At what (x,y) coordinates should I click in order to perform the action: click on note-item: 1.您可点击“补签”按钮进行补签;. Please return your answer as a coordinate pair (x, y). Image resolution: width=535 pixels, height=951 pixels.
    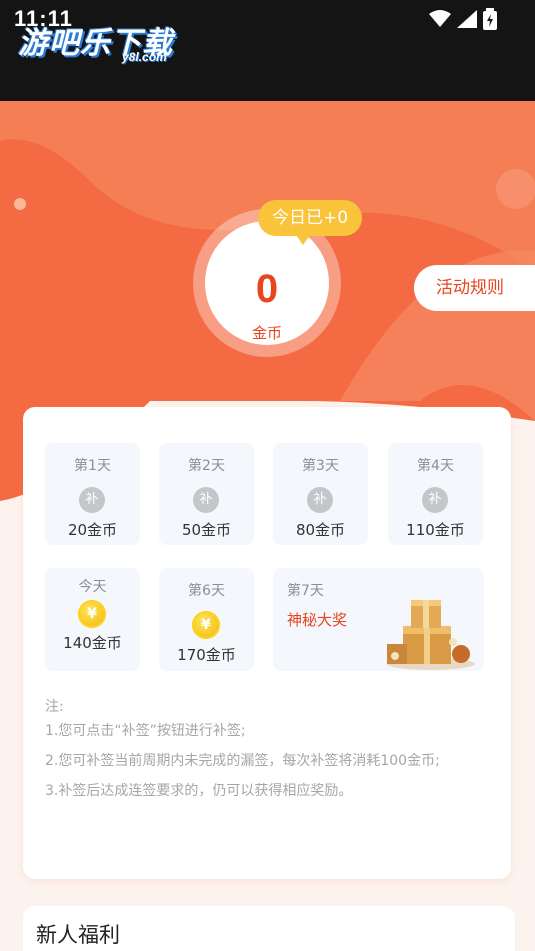
    Looking at the image, I should click on (145, 731).